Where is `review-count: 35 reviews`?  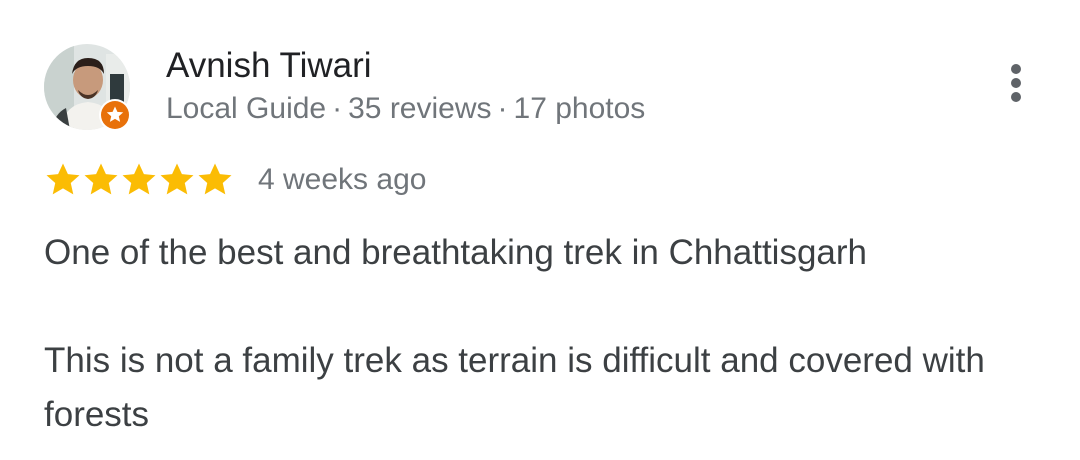 review-count: 35 reviews is located at coordinates (420, 108).